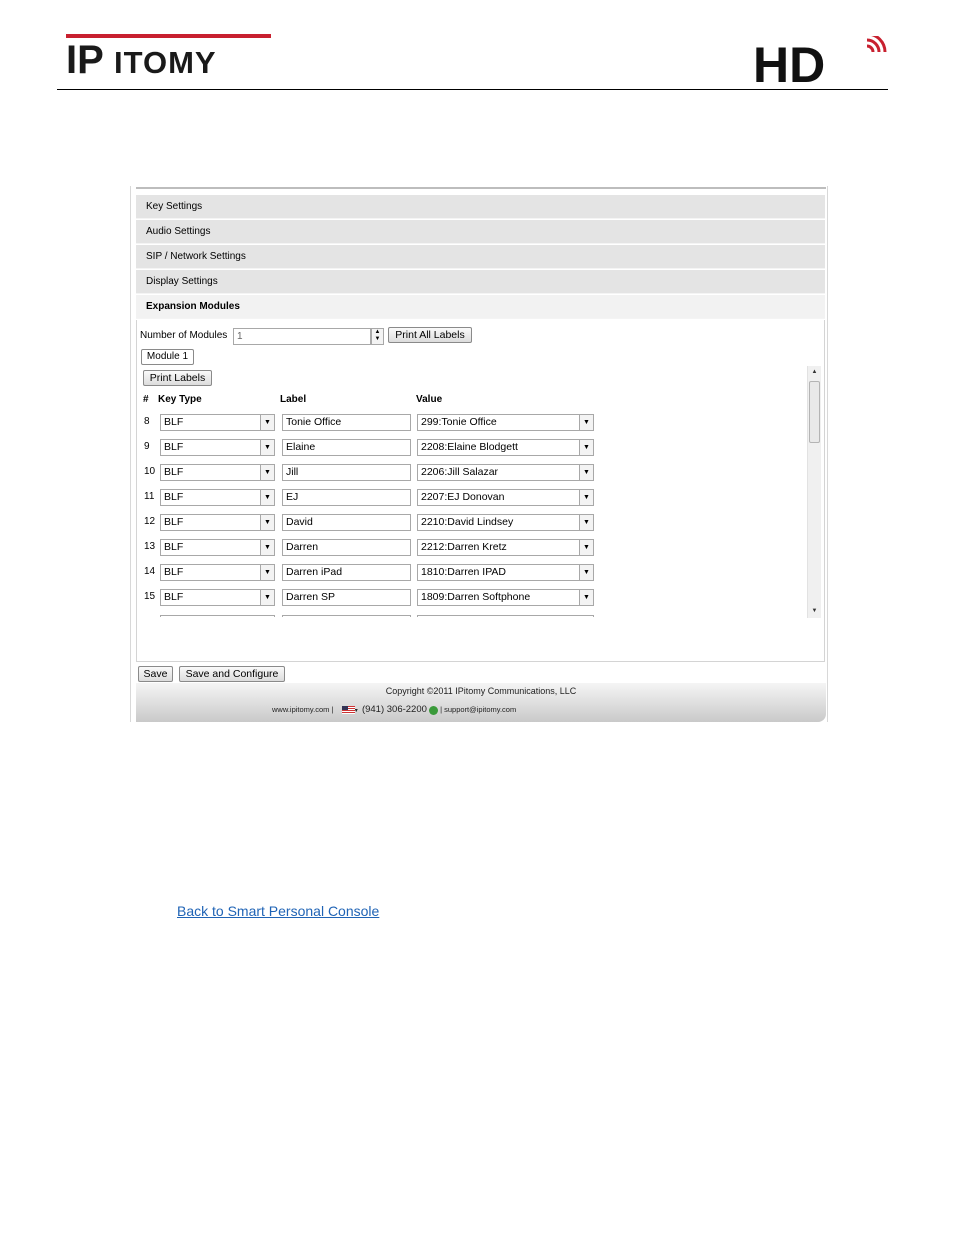 The height and width of the screenshot is (1235, 954). Describe the element at coordinates (184, 335) in the screenshot. I see `num-modules-label: Number of Modules` at that location.